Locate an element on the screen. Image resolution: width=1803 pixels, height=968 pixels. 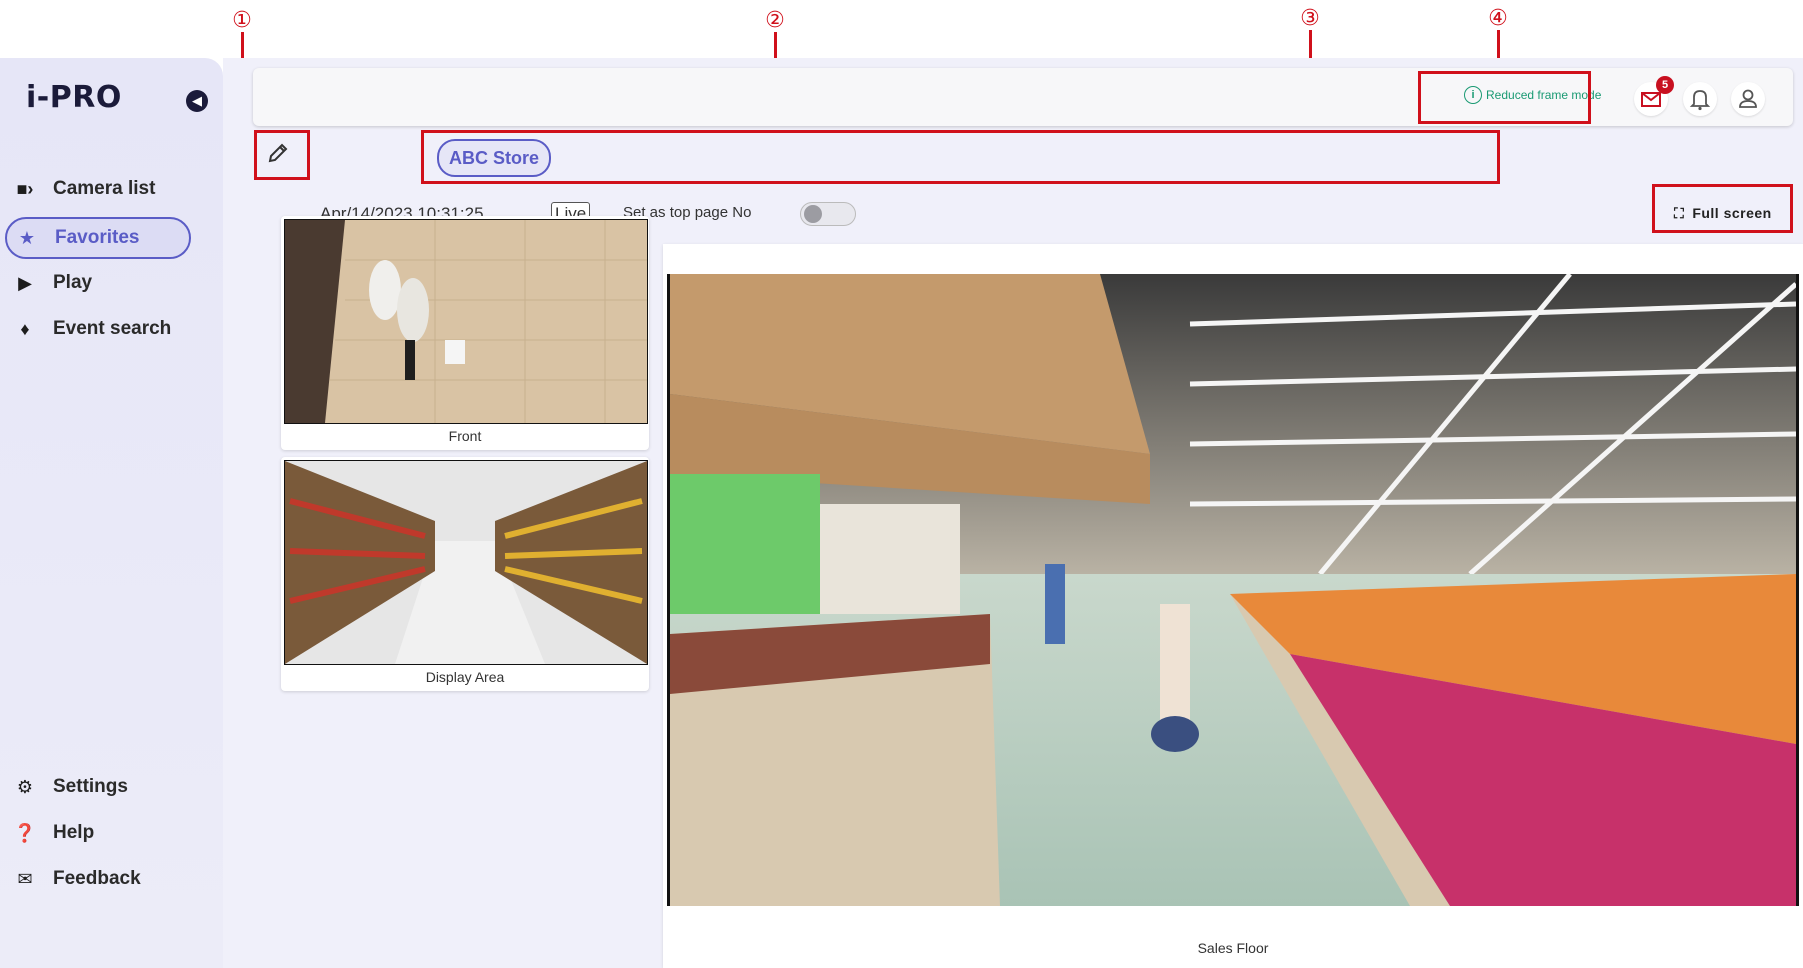
sidebar-item-favorites: ★ Favorites is located at coordinates (98, 238).